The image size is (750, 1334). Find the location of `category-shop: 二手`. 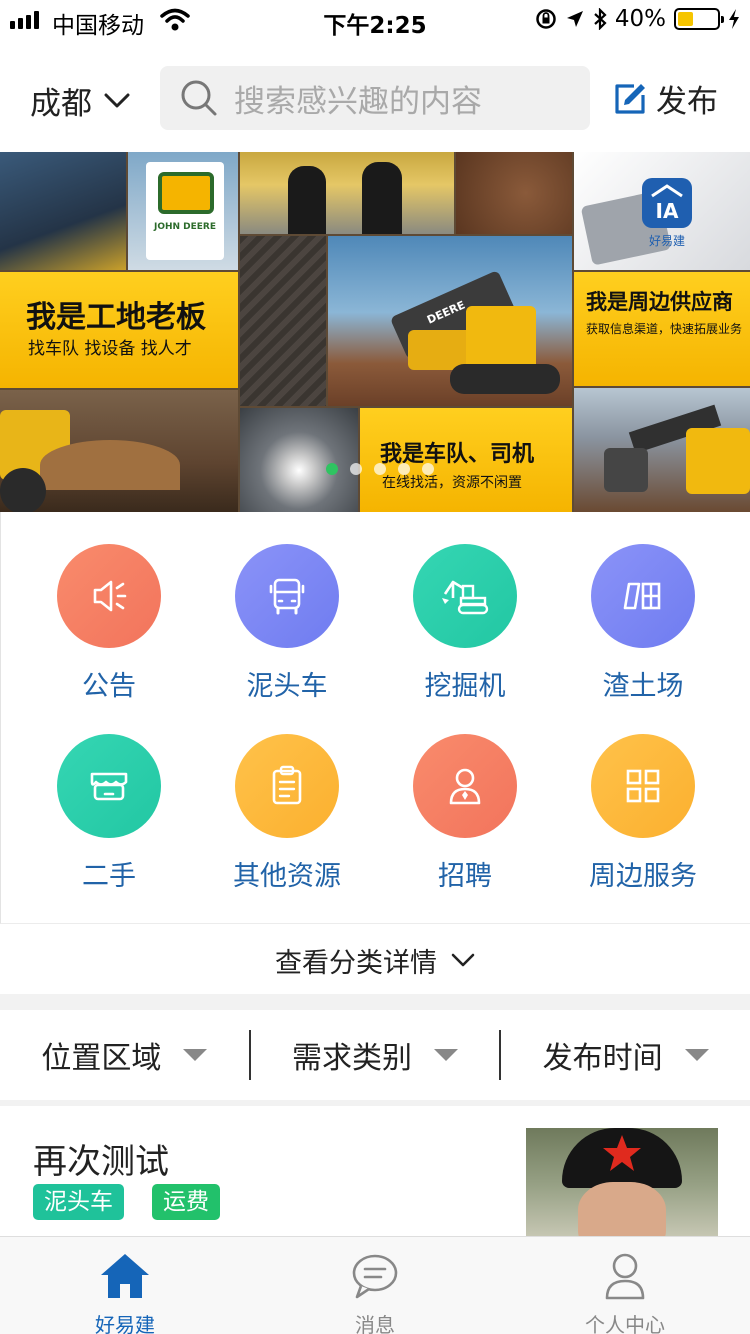

category-shop: 二手 is located at coordinates (109, 813).